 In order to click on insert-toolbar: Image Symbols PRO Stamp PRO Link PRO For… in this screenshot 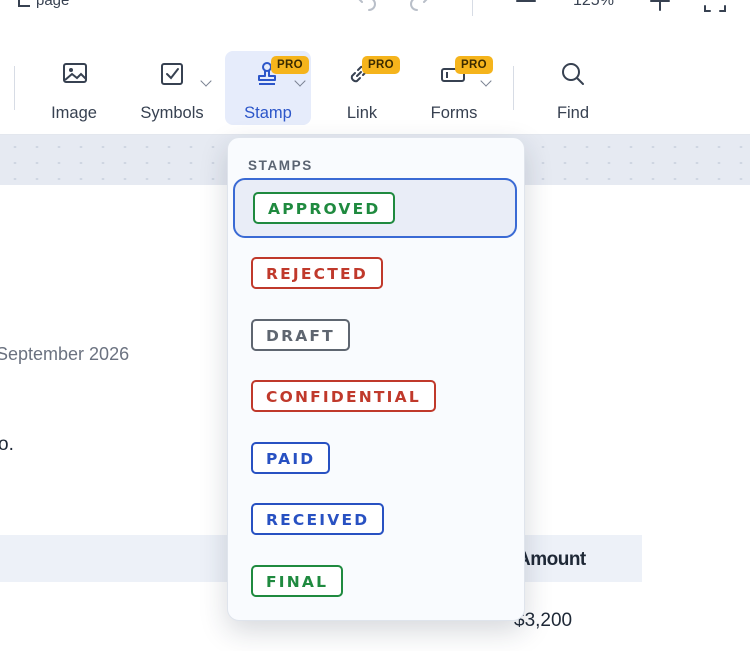, I will do `click(375, 88)`.